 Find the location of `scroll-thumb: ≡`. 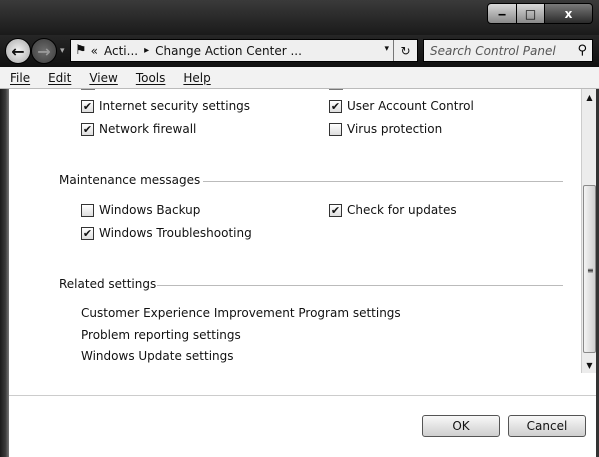

scroll-thumb: ≡ is located at coordinates (589, 269).